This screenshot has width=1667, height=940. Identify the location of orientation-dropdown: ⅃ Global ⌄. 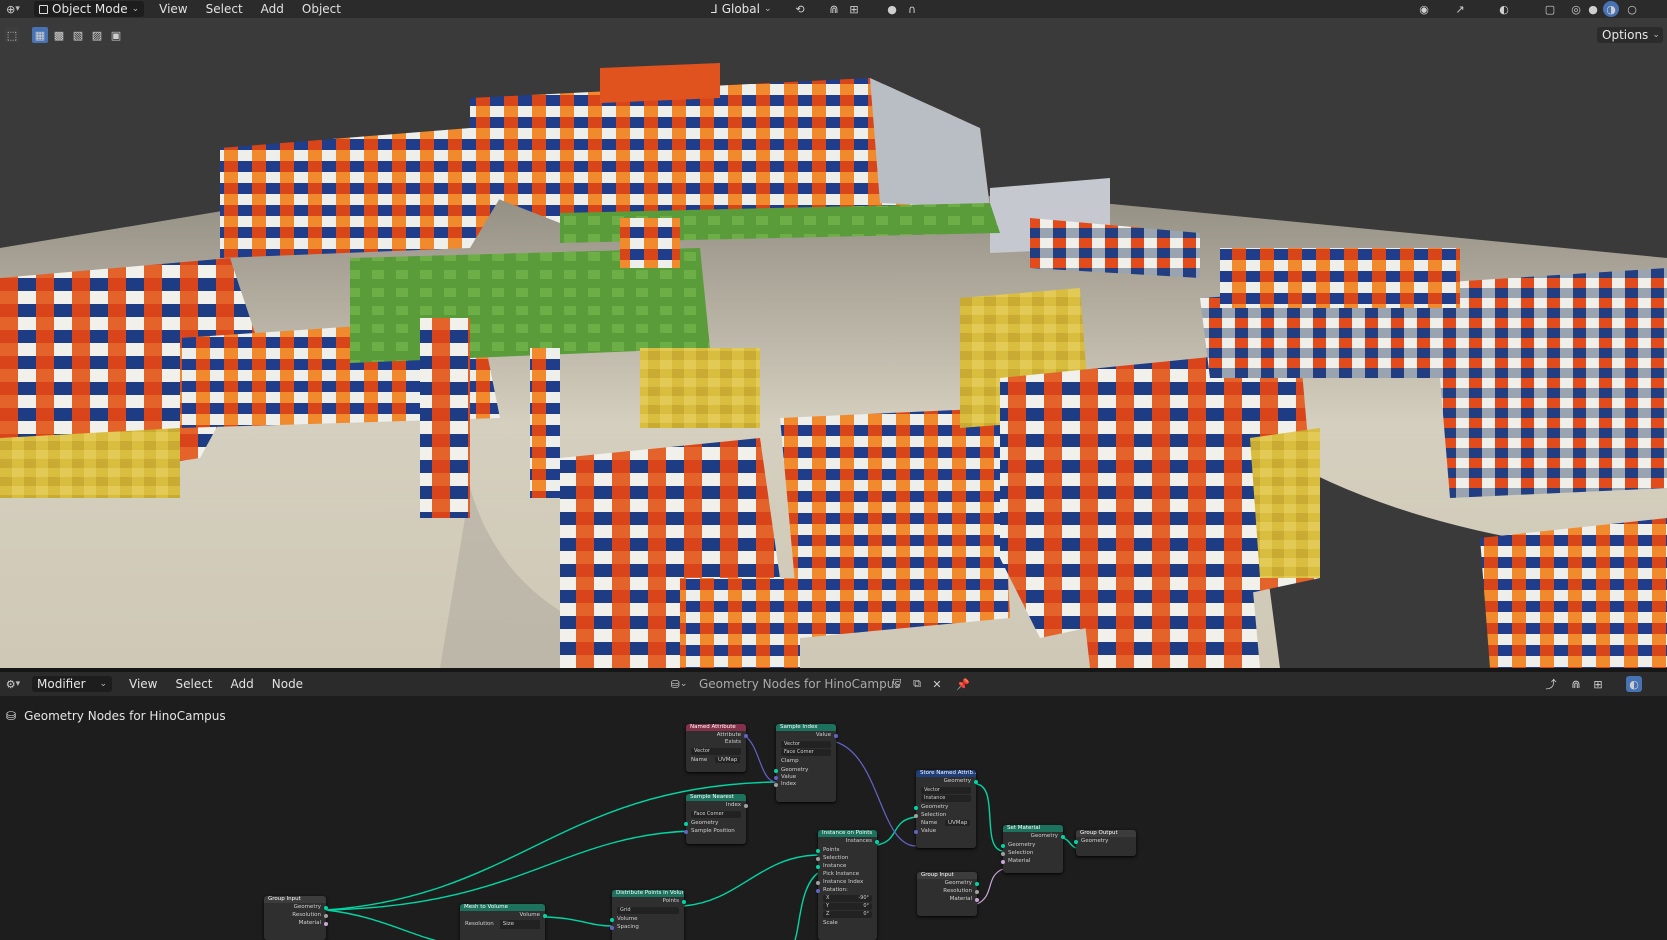
(741, 9).